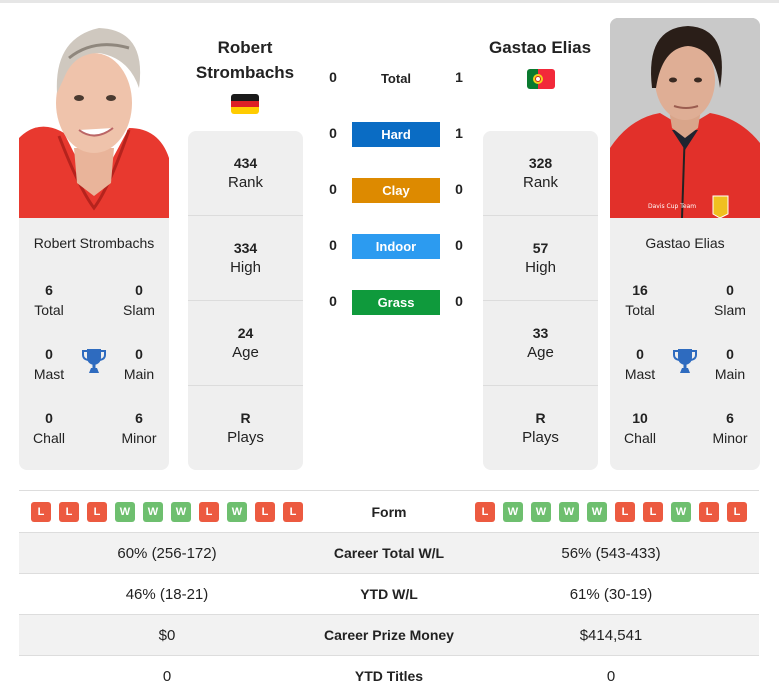  What do you see at coordinates (396, 246) in the screenshot?
I see `h2h-indoor-label: Indoor` at bounding box center [396, 246].